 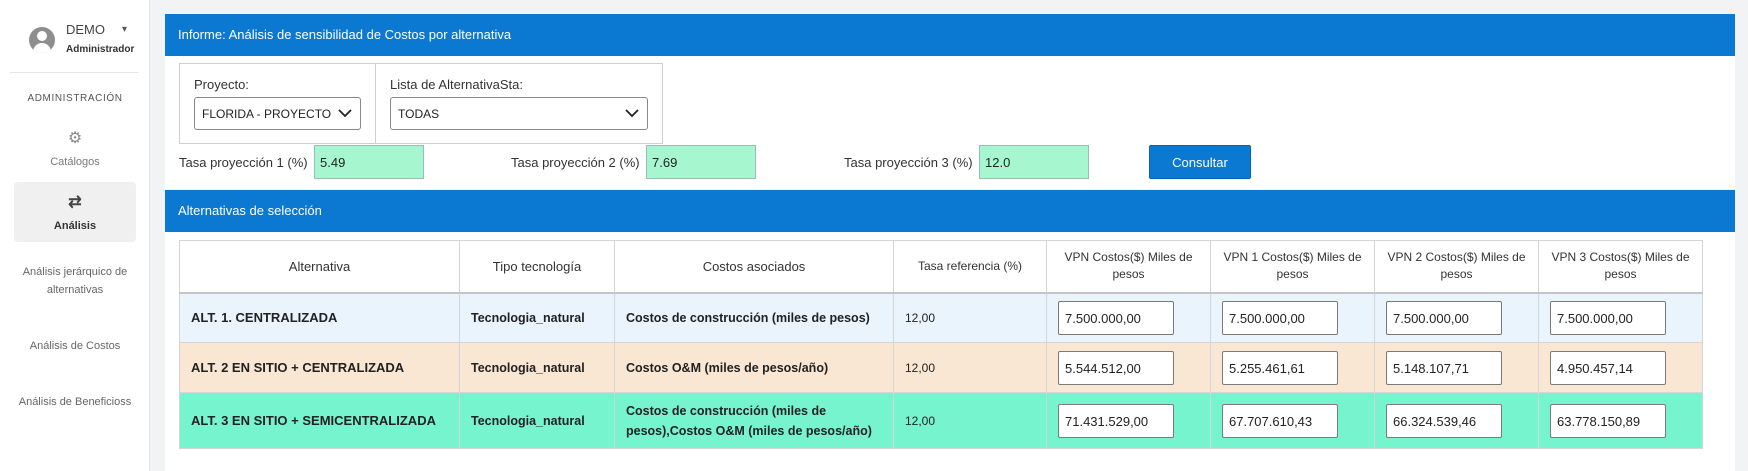 I want to click on alternativas-title: Alternativas de selección, so click(x=250, y=210).